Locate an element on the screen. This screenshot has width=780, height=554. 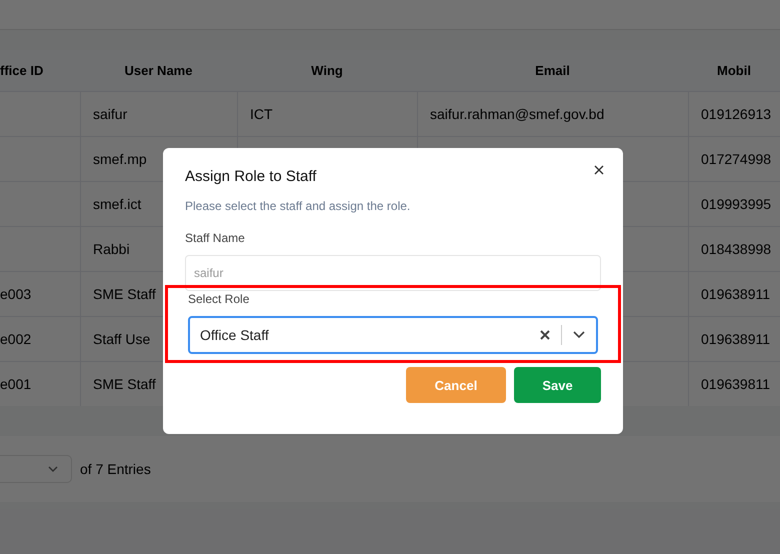
clear-icon is located at coordinates (545, 335).